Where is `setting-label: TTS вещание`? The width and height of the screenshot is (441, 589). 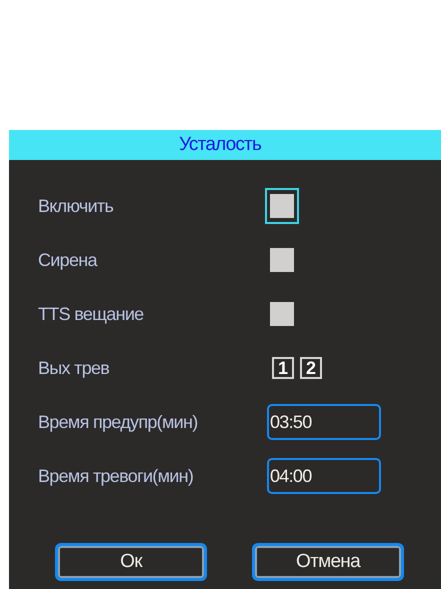
setting-label: TTS вещание is located at coordinates (91, 314).